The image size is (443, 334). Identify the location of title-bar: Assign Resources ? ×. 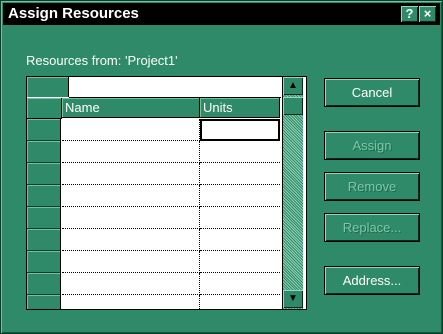
(221, 14).